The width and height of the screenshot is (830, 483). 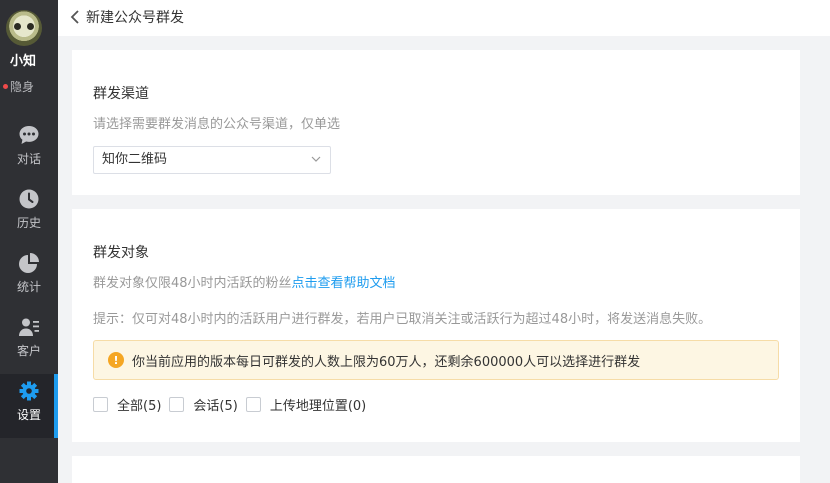 What do you see at coordinates (28, 223) in the screenshot?
I see `nav-label-history: 历史` at bounding box center [28, 223].